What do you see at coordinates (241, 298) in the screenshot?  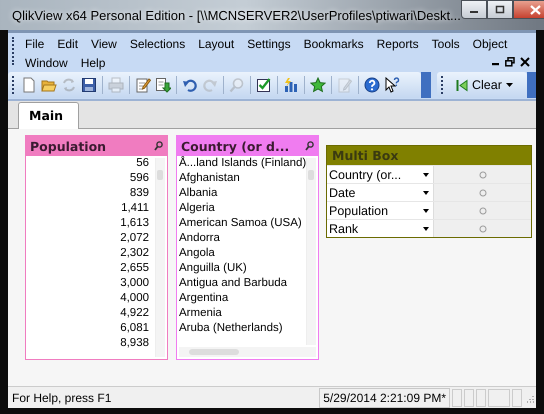 I see `list-item: Argentina` at bounding box center [241, 298].